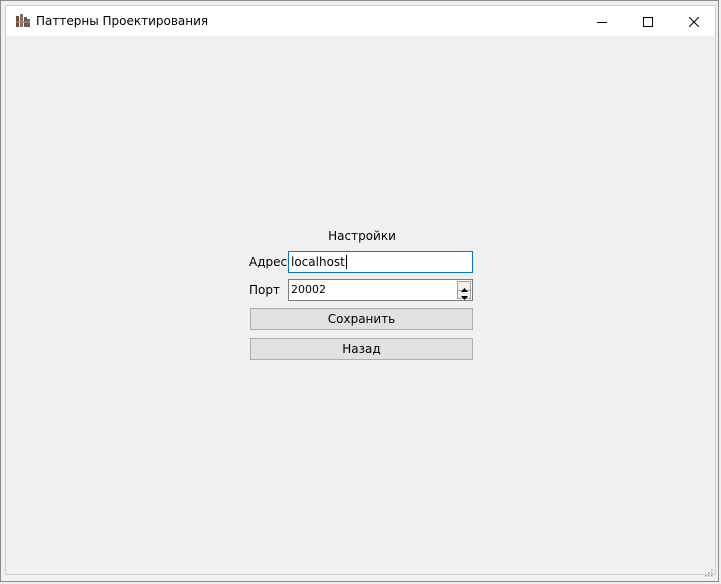 This screenshot has height=584, width=721. Describe the element at coordinates (264, 290) in the screenshot. I see `port-label: Порт` at that location.